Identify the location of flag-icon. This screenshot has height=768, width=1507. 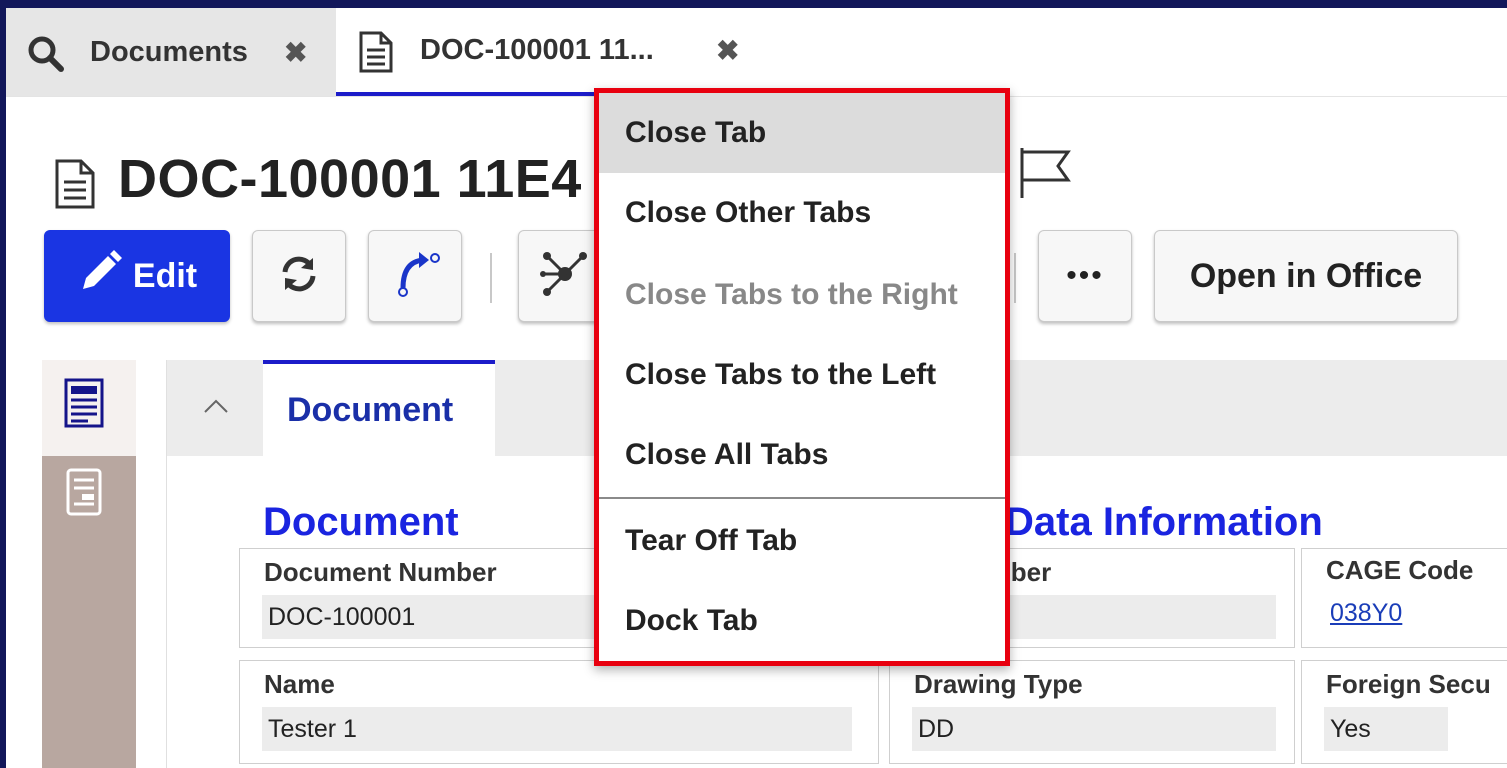
(1046, 175).